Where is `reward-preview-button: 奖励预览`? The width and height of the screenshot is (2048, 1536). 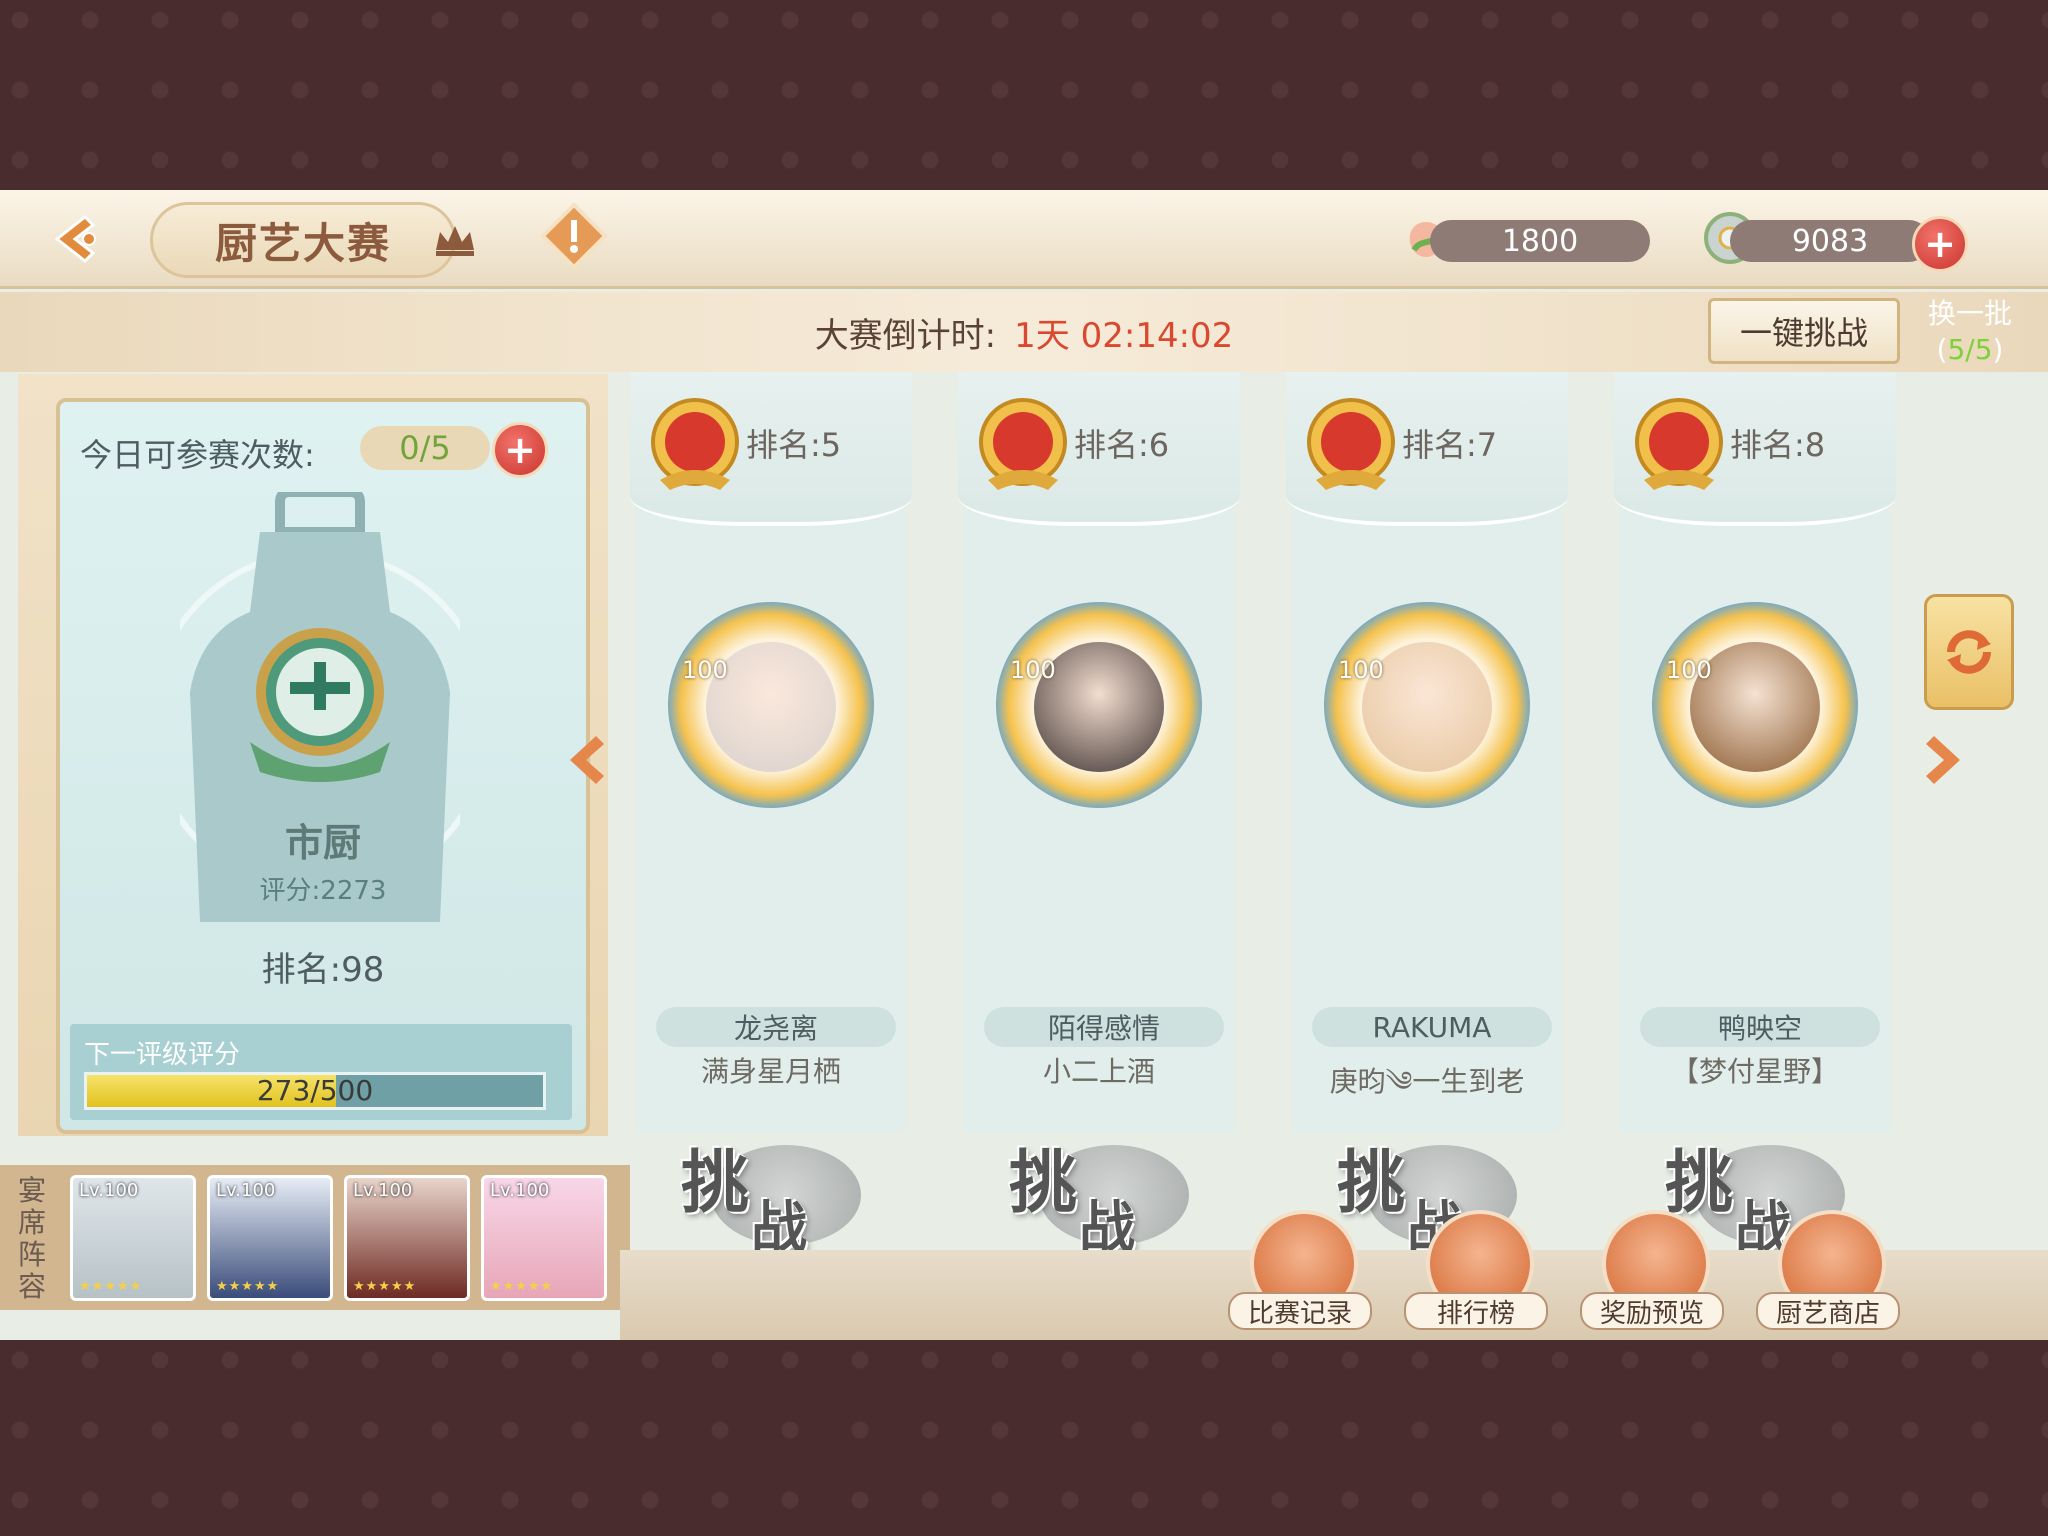
reward-preview-button: 奖励预览 is located at coordinates (1652, 1275).